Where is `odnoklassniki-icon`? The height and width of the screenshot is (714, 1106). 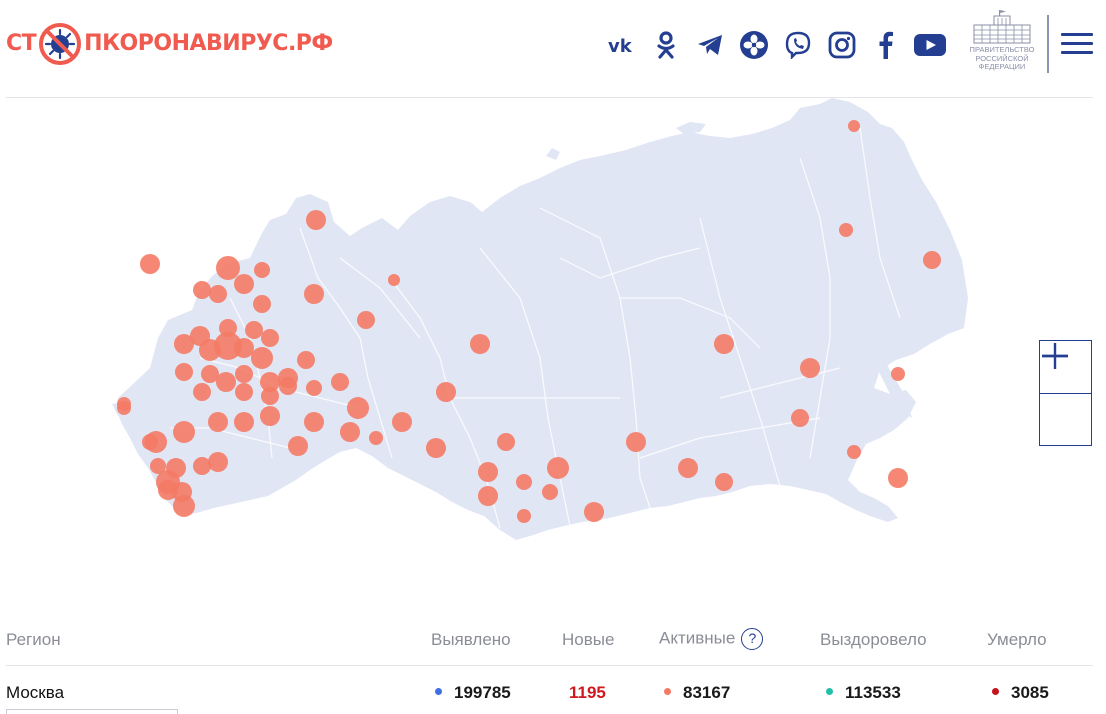 odnoklassniki-icon is located at coordinates (666, 45).